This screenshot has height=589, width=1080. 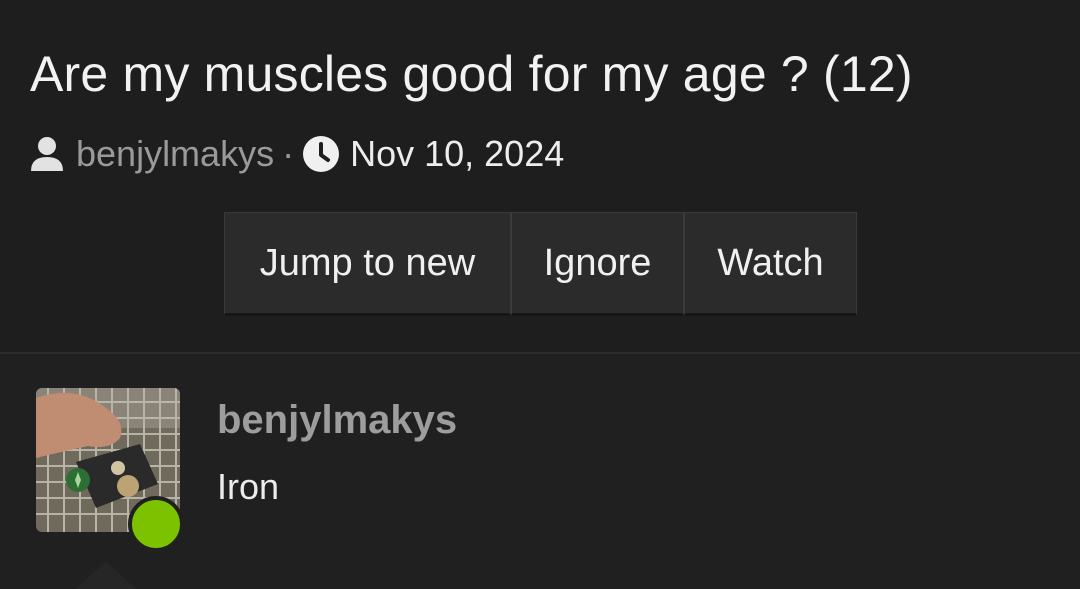 What do you see at coordinates (770, 264) in the screenshot?
I see `watch-button: Watch` at bounding box center [770, 264].